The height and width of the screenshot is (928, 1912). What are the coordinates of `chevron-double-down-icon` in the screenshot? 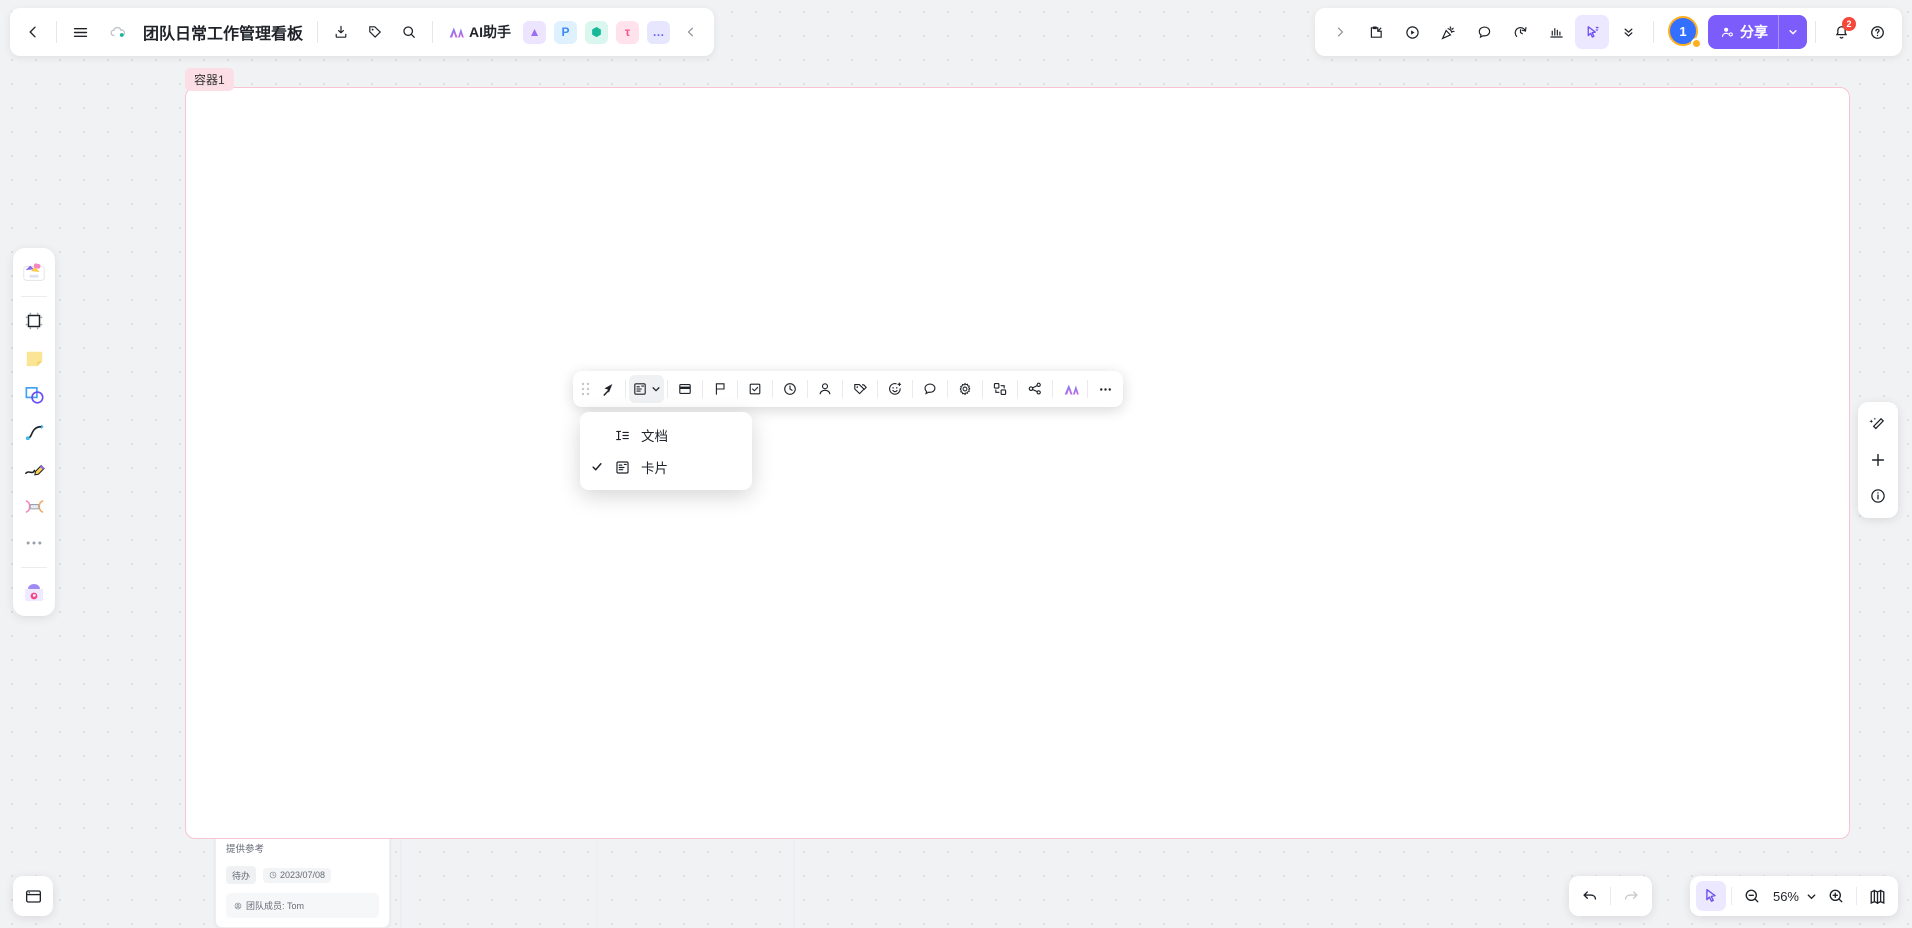 It's located at (1628, 32).